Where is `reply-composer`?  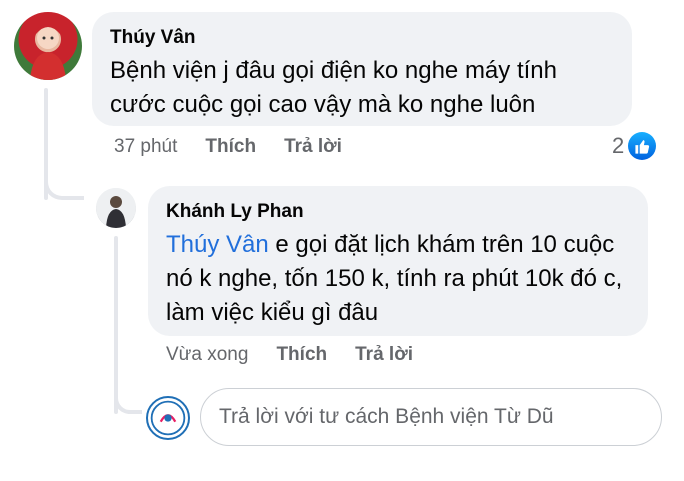
reply-composer is located at coordinates (431, 417).